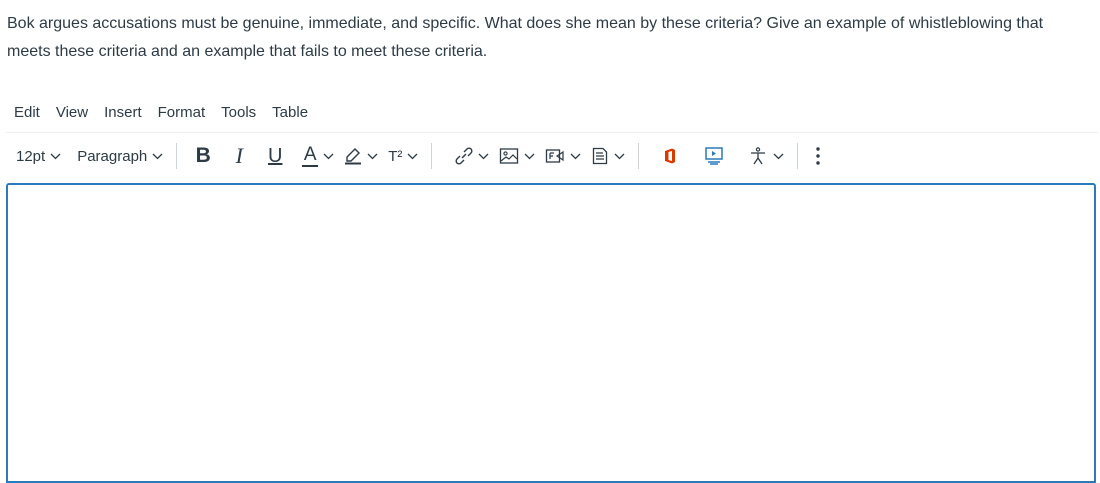 Image resolution: width=1100 pixels, height=483 pixels. I want to click on underline-button: U, so click(275, 156).